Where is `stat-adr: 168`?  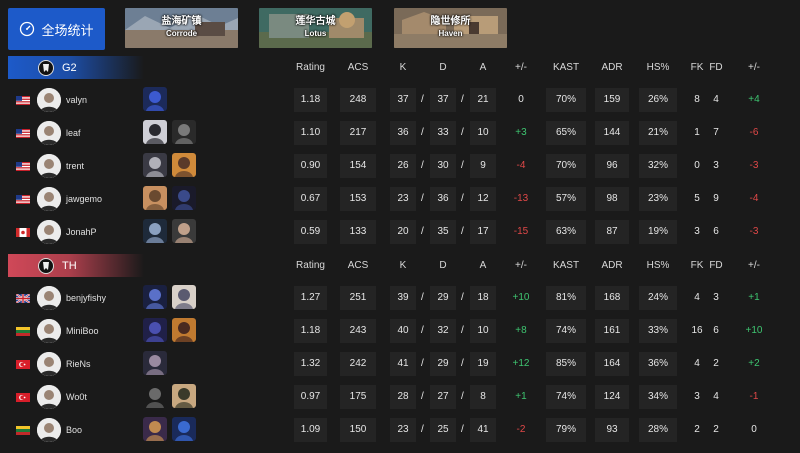
stat-adr: 168 is located at coordinates (612, 298).